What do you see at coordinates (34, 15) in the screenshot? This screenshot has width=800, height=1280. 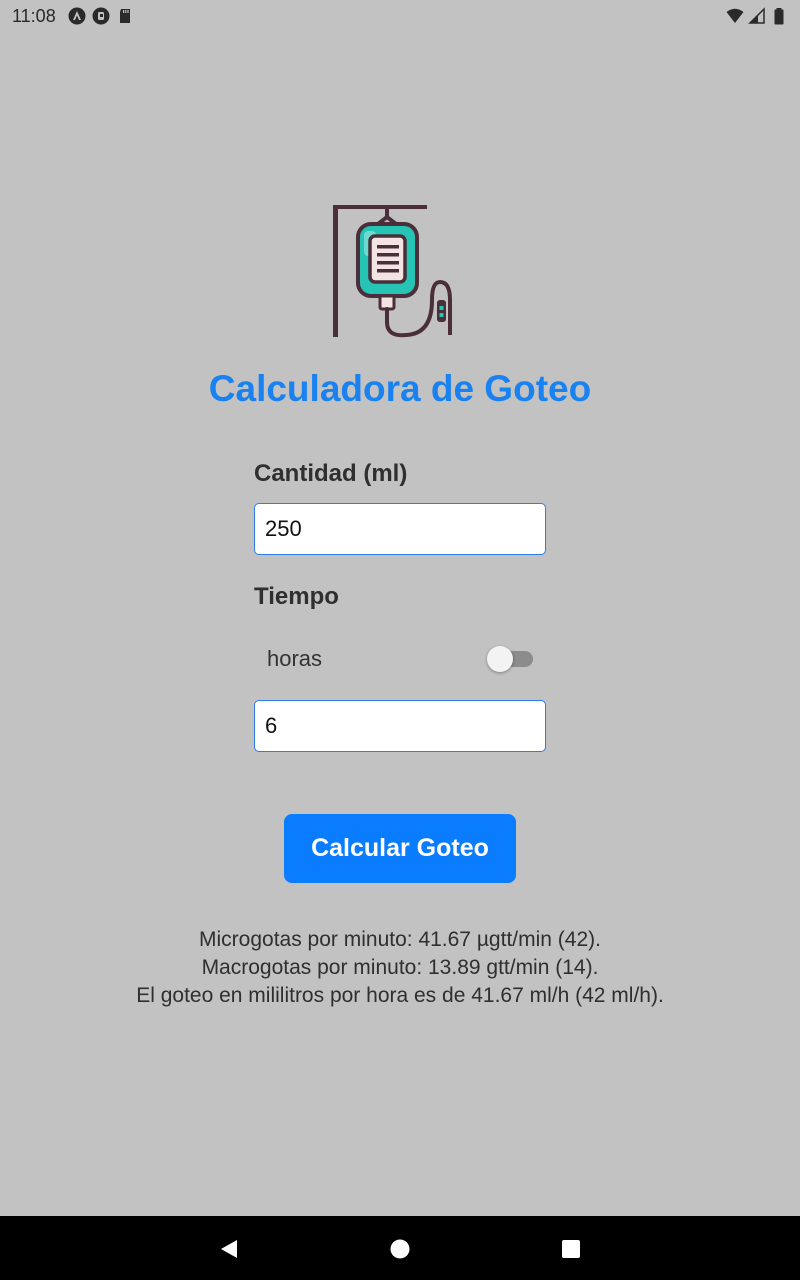 I see `status-time: 11:08` at bounding box center [34, 15].